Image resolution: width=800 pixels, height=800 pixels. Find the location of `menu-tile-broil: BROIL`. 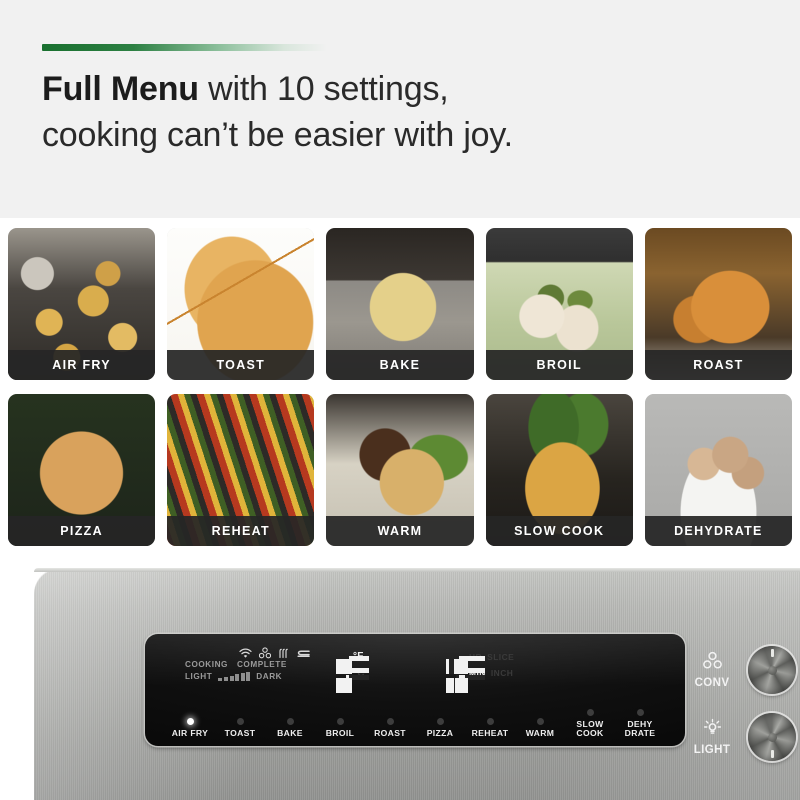

menu-tile-broil: BROIL is located at coordinates (559, 304).